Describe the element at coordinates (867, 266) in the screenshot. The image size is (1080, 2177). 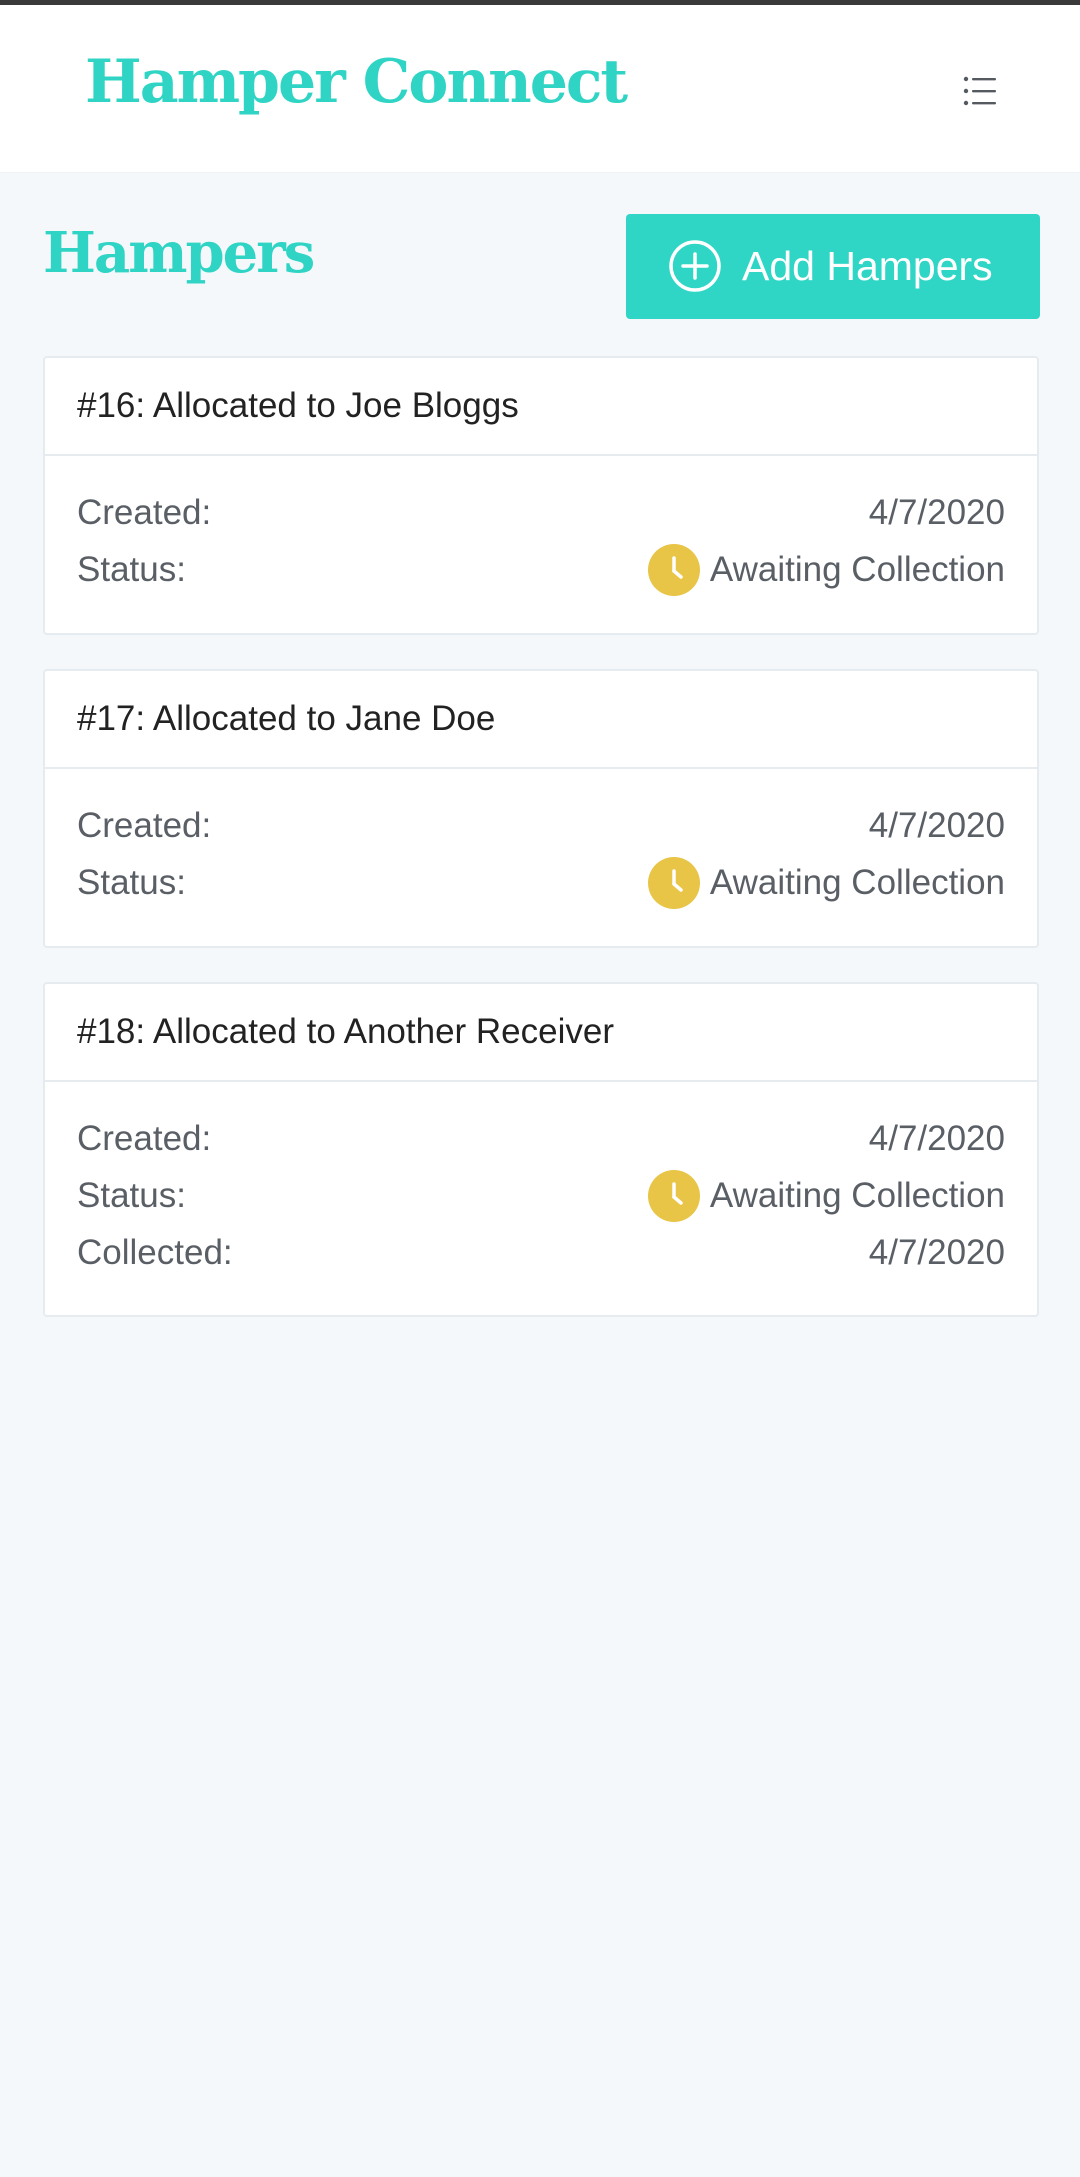
I see `add-hampers-label: Add Hampers` at that location.